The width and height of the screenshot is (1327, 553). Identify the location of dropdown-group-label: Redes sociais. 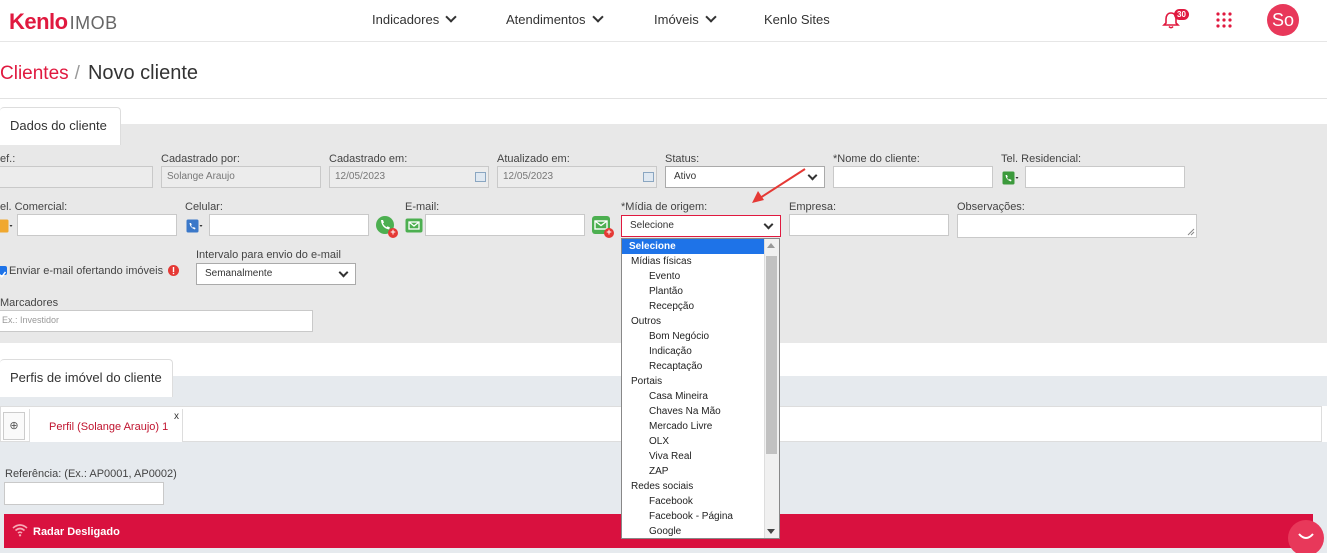
(662, 486).